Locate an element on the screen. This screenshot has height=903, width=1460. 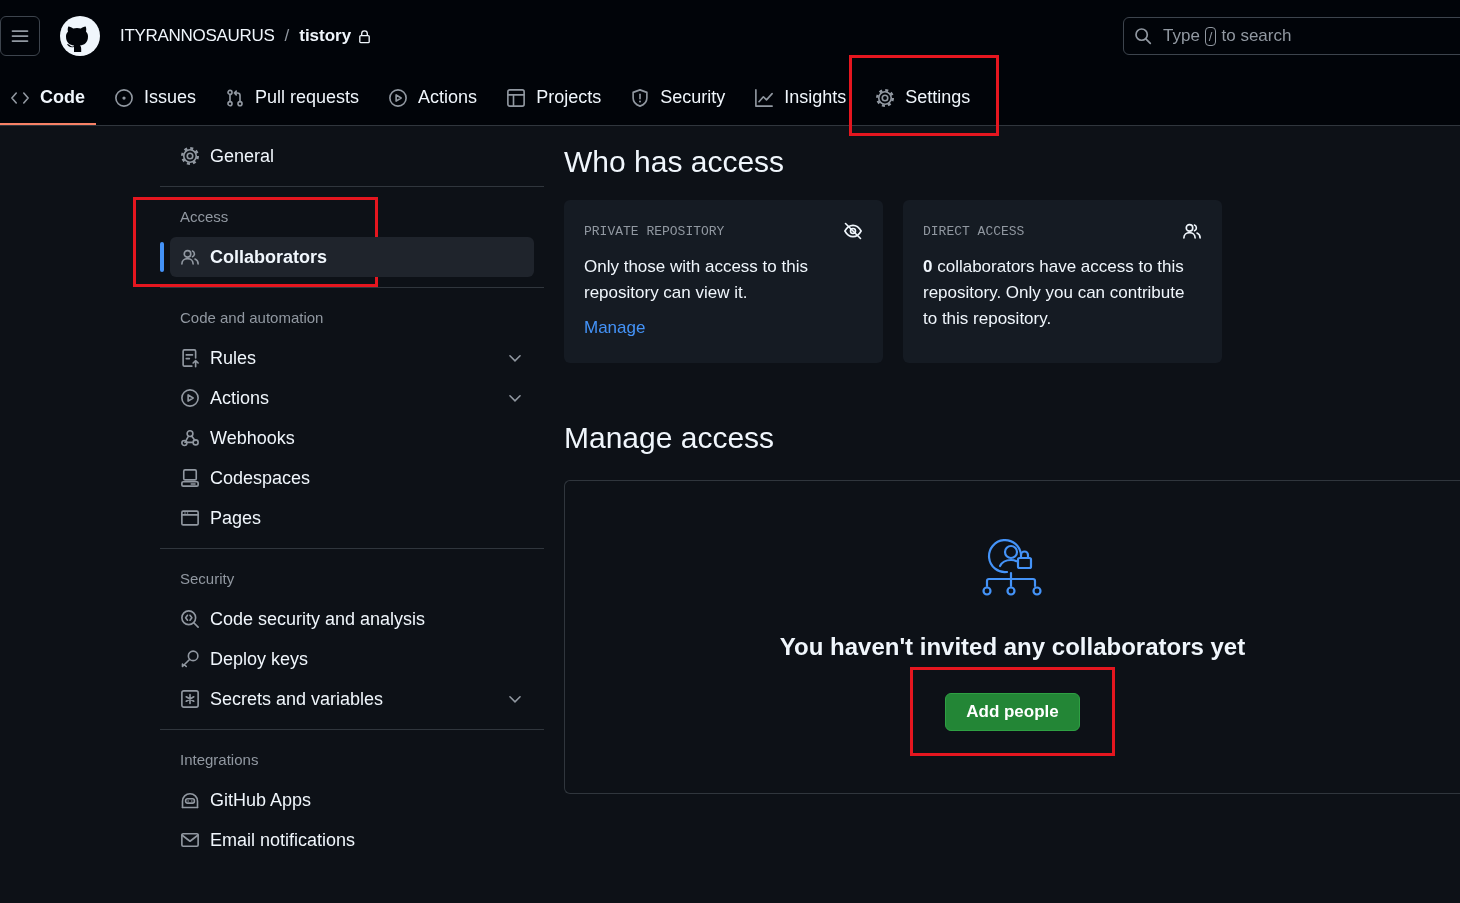
sidebar-item: Code security and analysis is located at coordinates (352, 619).